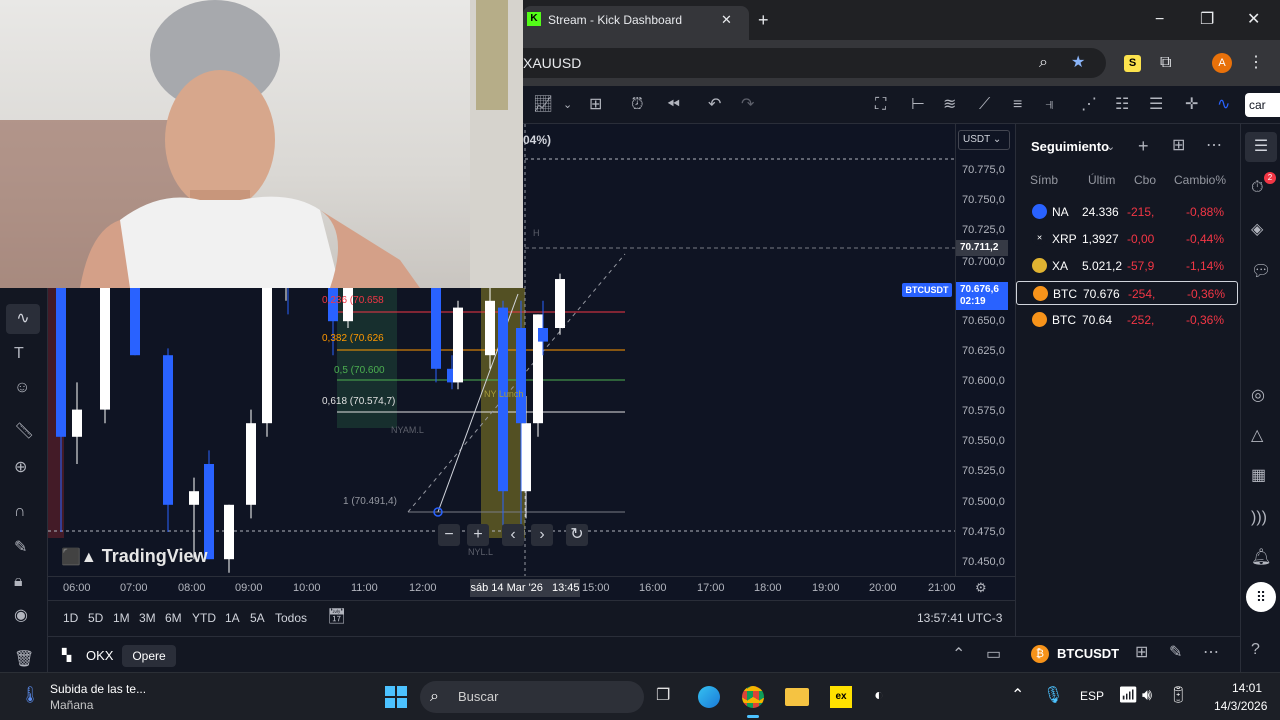 The image size is (1280, 720). I want to click on range-button-5a: 5A, so click(257, 618).